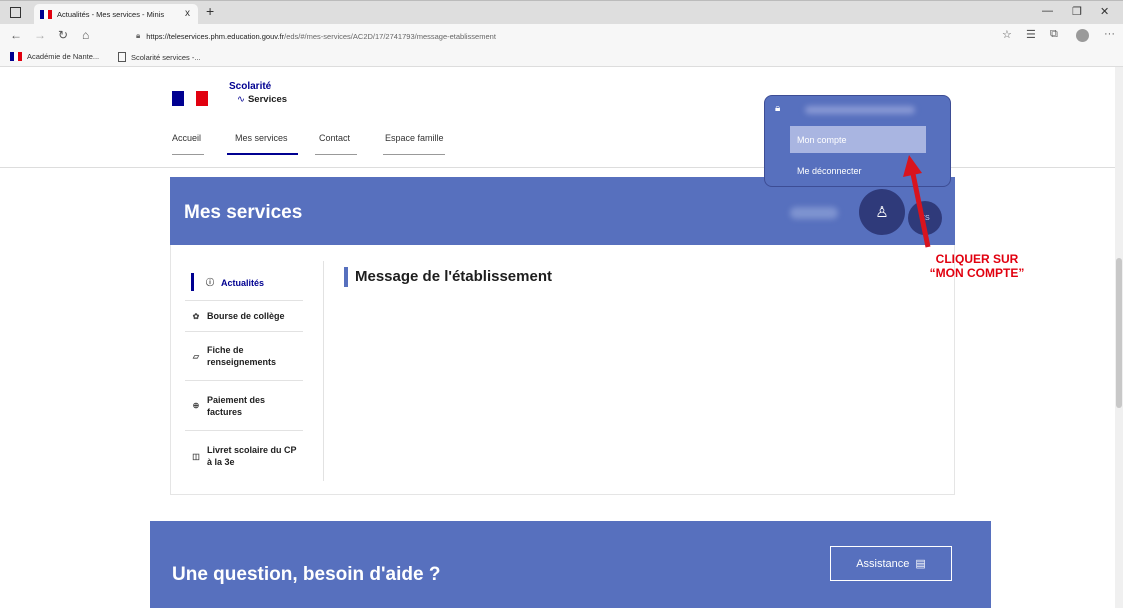 This screenshot has height=608, width=1123. What do you see at coordinates (1047, 11) in the screenshot?
I see `minimize-icon: —` at bounding box center [1047, 11].